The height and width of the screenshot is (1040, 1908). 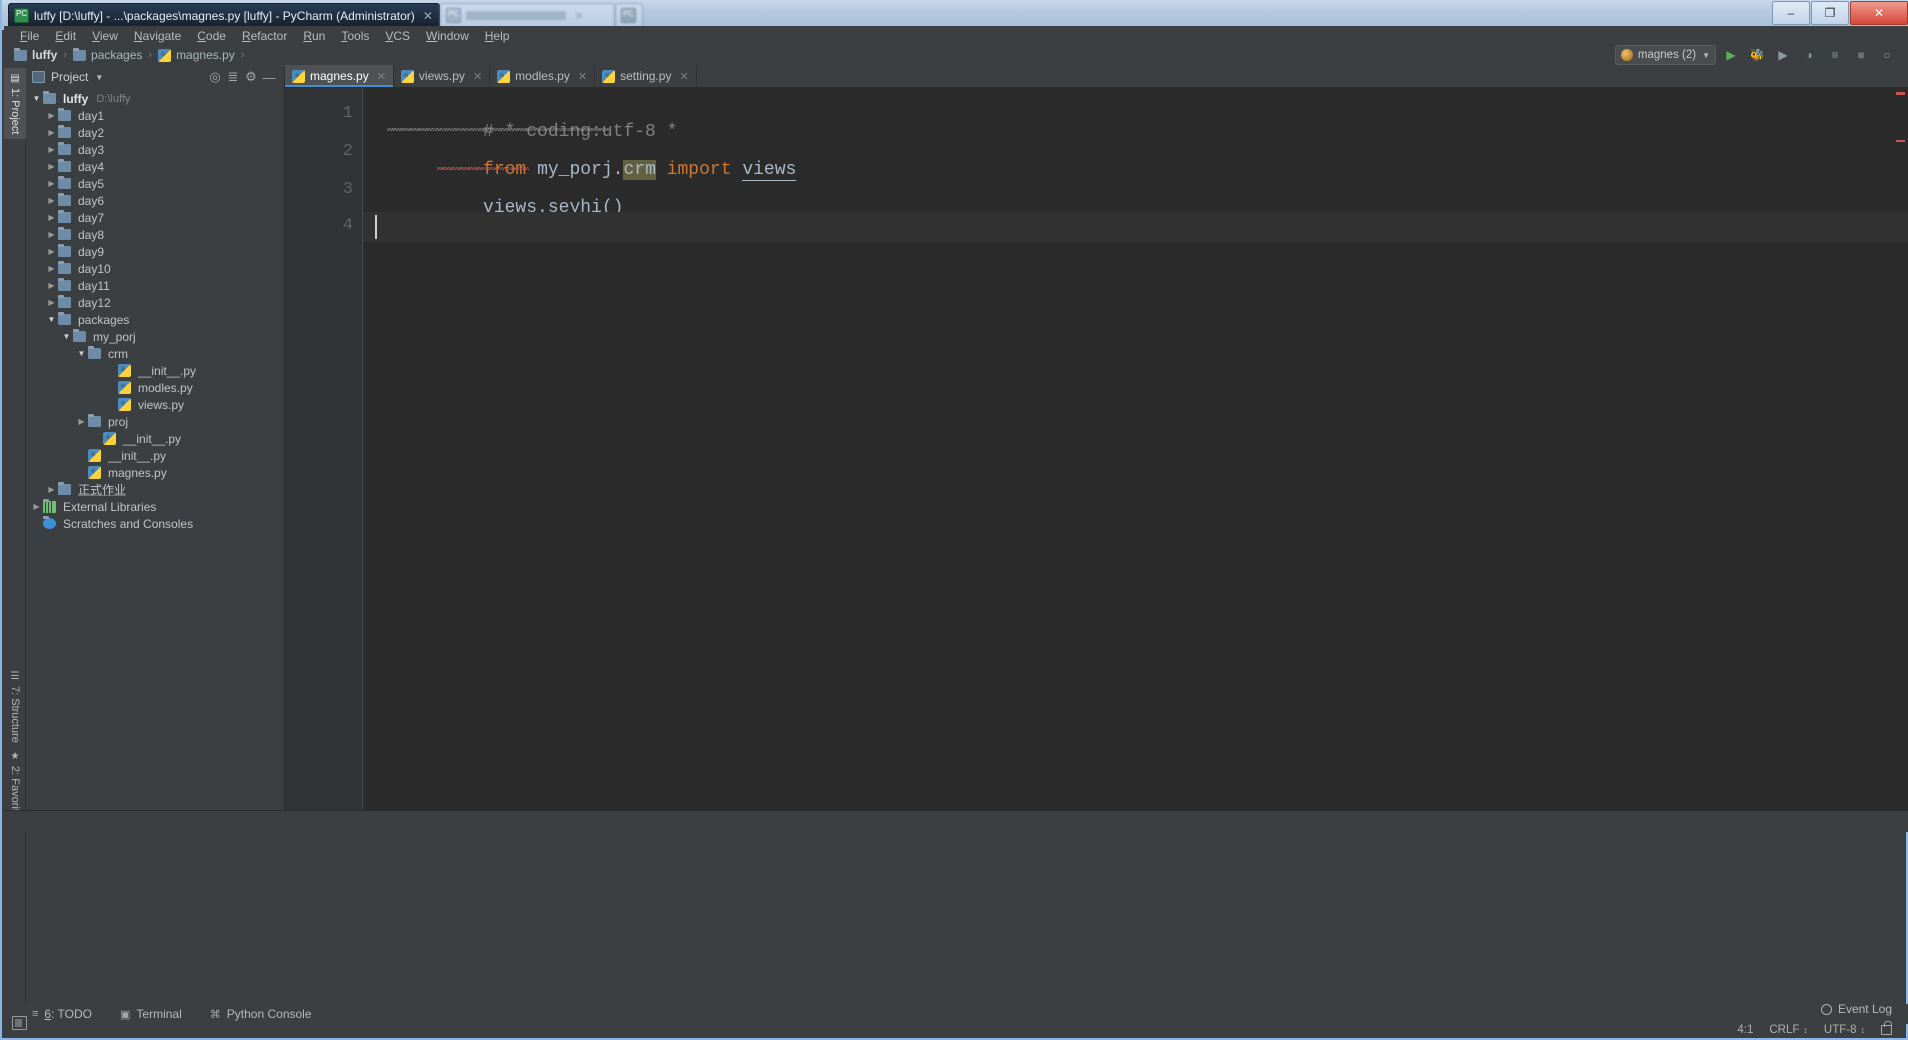 What do you see at coordinates (233, 77) in the screenshot?
I see `collapse-all-icon: ≣` at bounding box center [233, 77].